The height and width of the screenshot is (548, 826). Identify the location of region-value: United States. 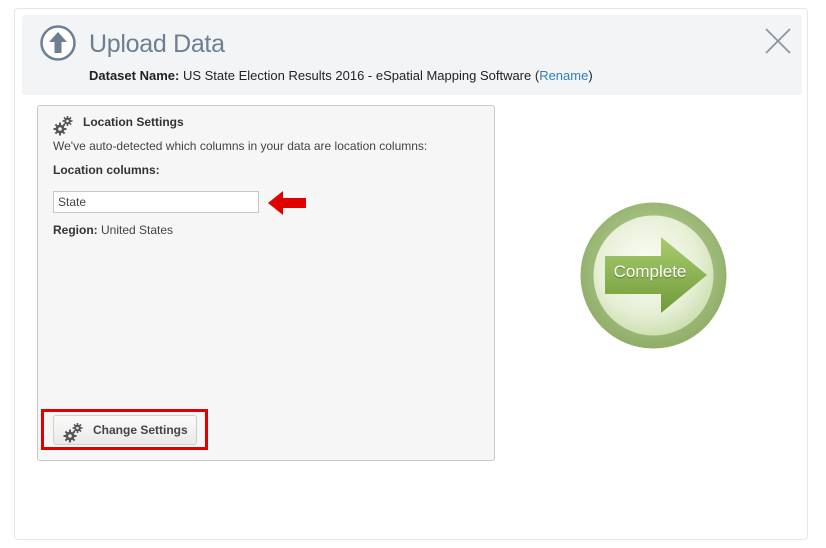
(135, 230).